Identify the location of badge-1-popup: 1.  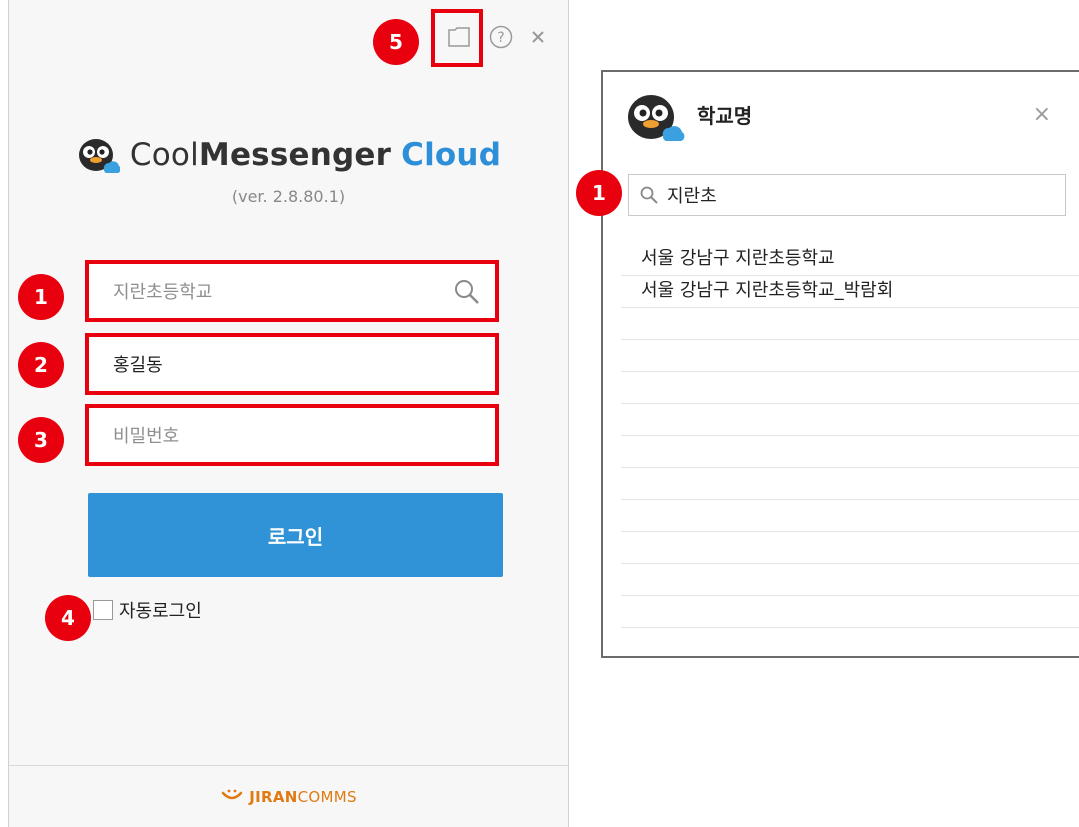
(599, 193).